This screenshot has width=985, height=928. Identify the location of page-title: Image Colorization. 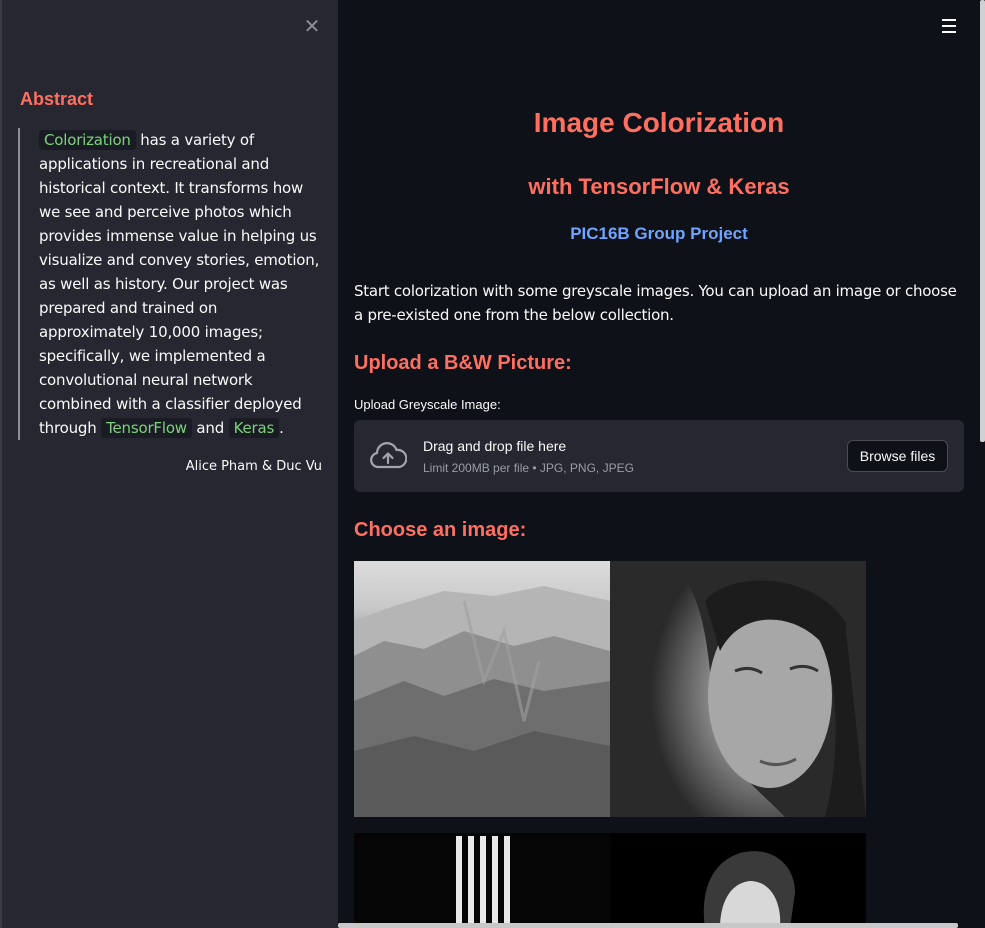
(659, 122).